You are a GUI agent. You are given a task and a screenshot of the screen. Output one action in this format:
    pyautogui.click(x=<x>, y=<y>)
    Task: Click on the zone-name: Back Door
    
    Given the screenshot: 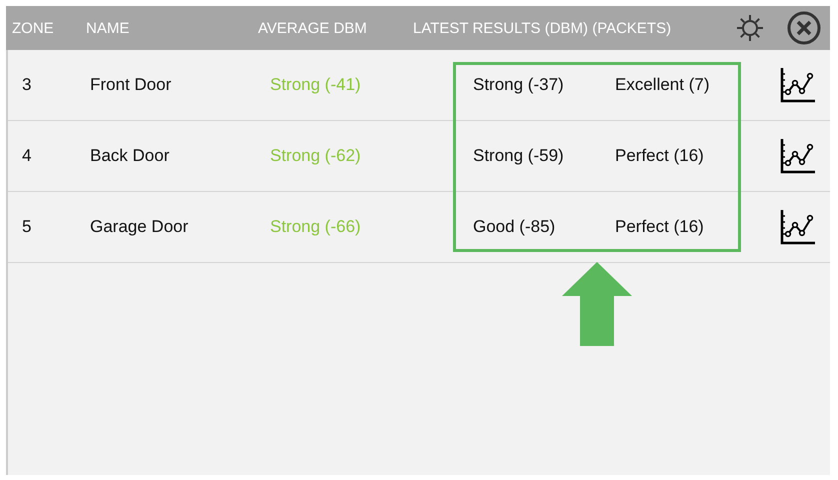 What is the action you would take?
    pyautogui.click(x=130, y=156)
    